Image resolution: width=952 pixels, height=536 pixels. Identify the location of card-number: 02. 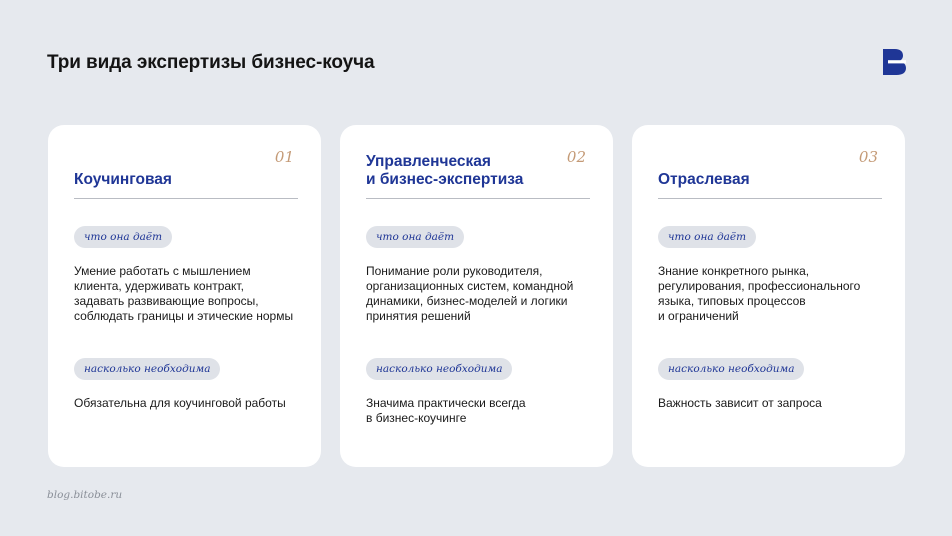
(576, 157).